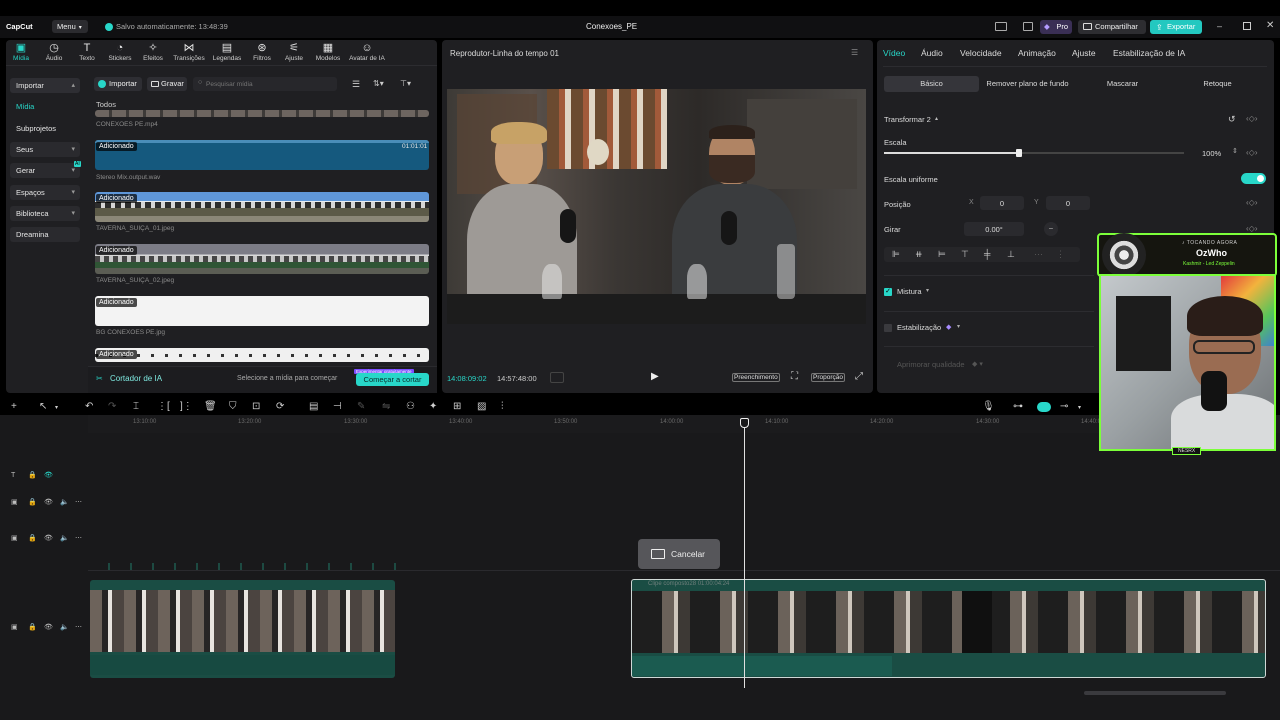 This screenshot has width=1280, height=720. Describe the element at coordinates (1002, 203) in the screenshot. I see `position-x-input` at that location.